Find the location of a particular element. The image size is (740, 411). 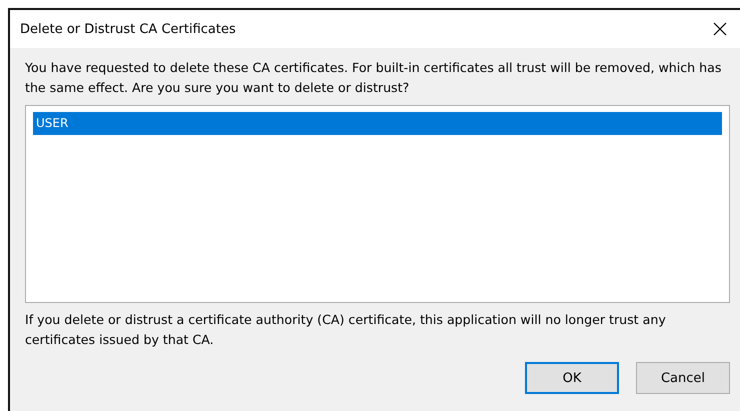

certificate-item: USER is located at coordinates (377, 123).